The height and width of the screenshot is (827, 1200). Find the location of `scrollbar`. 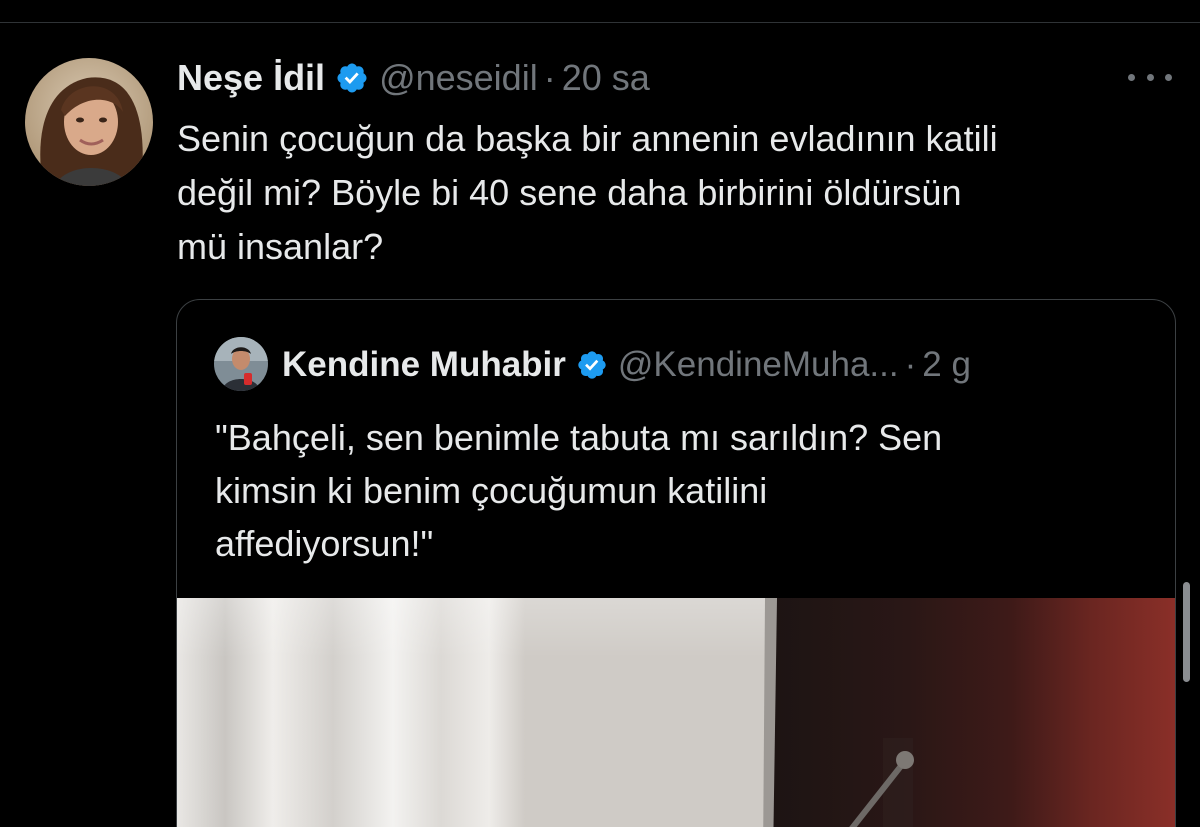

scrollbar is located at coordinates (1186, 632).